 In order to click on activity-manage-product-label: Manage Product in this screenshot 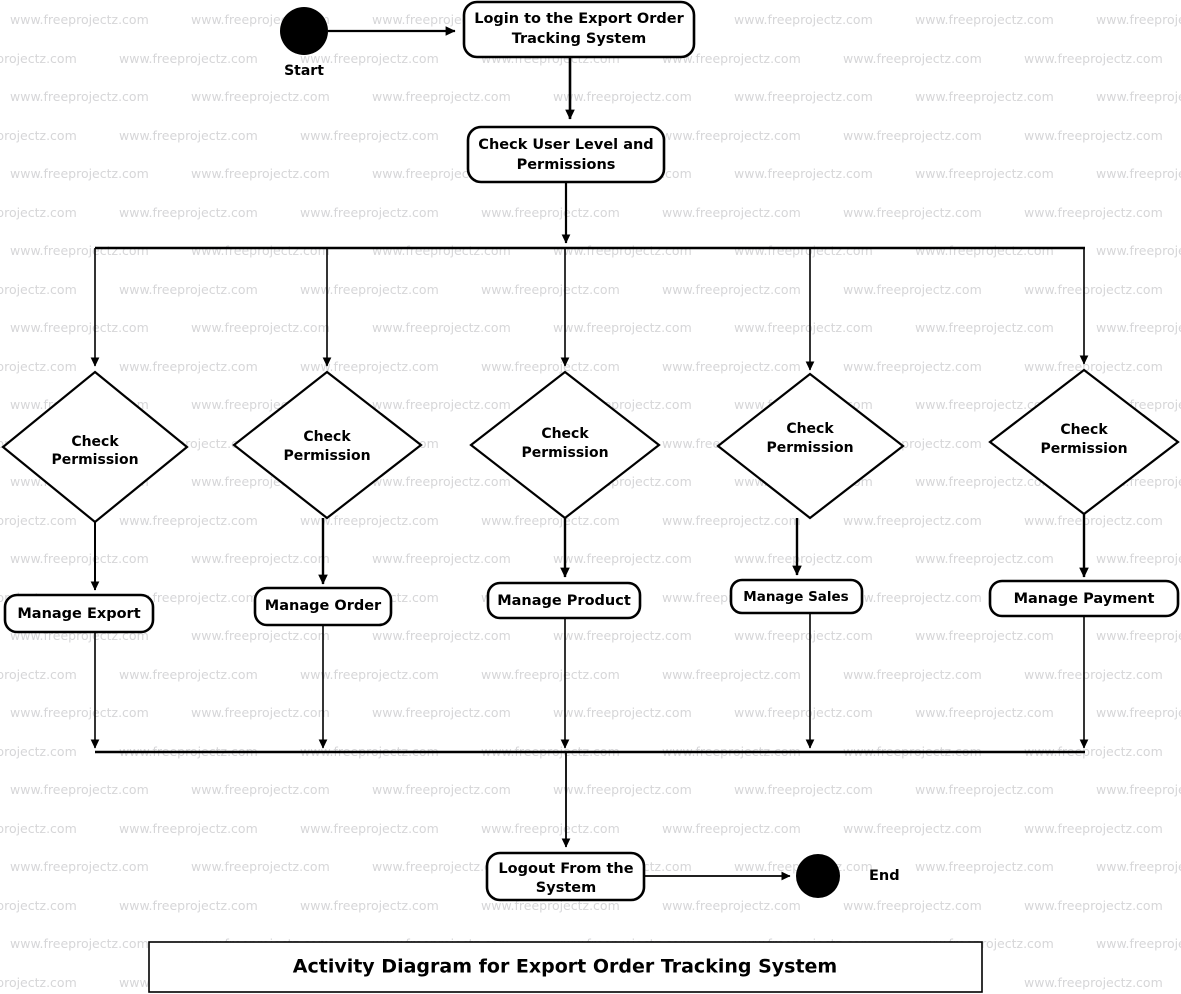, I will do `click(564, 601)`.